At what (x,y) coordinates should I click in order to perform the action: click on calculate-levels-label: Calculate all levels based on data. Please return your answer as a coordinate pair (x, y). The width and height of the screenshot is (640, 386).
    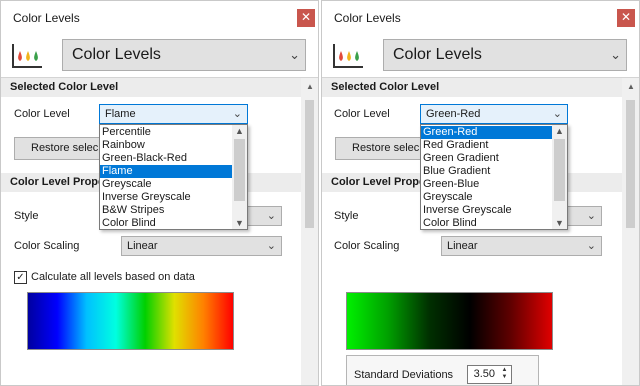
    Looking at the image, I should click on (113, 277).